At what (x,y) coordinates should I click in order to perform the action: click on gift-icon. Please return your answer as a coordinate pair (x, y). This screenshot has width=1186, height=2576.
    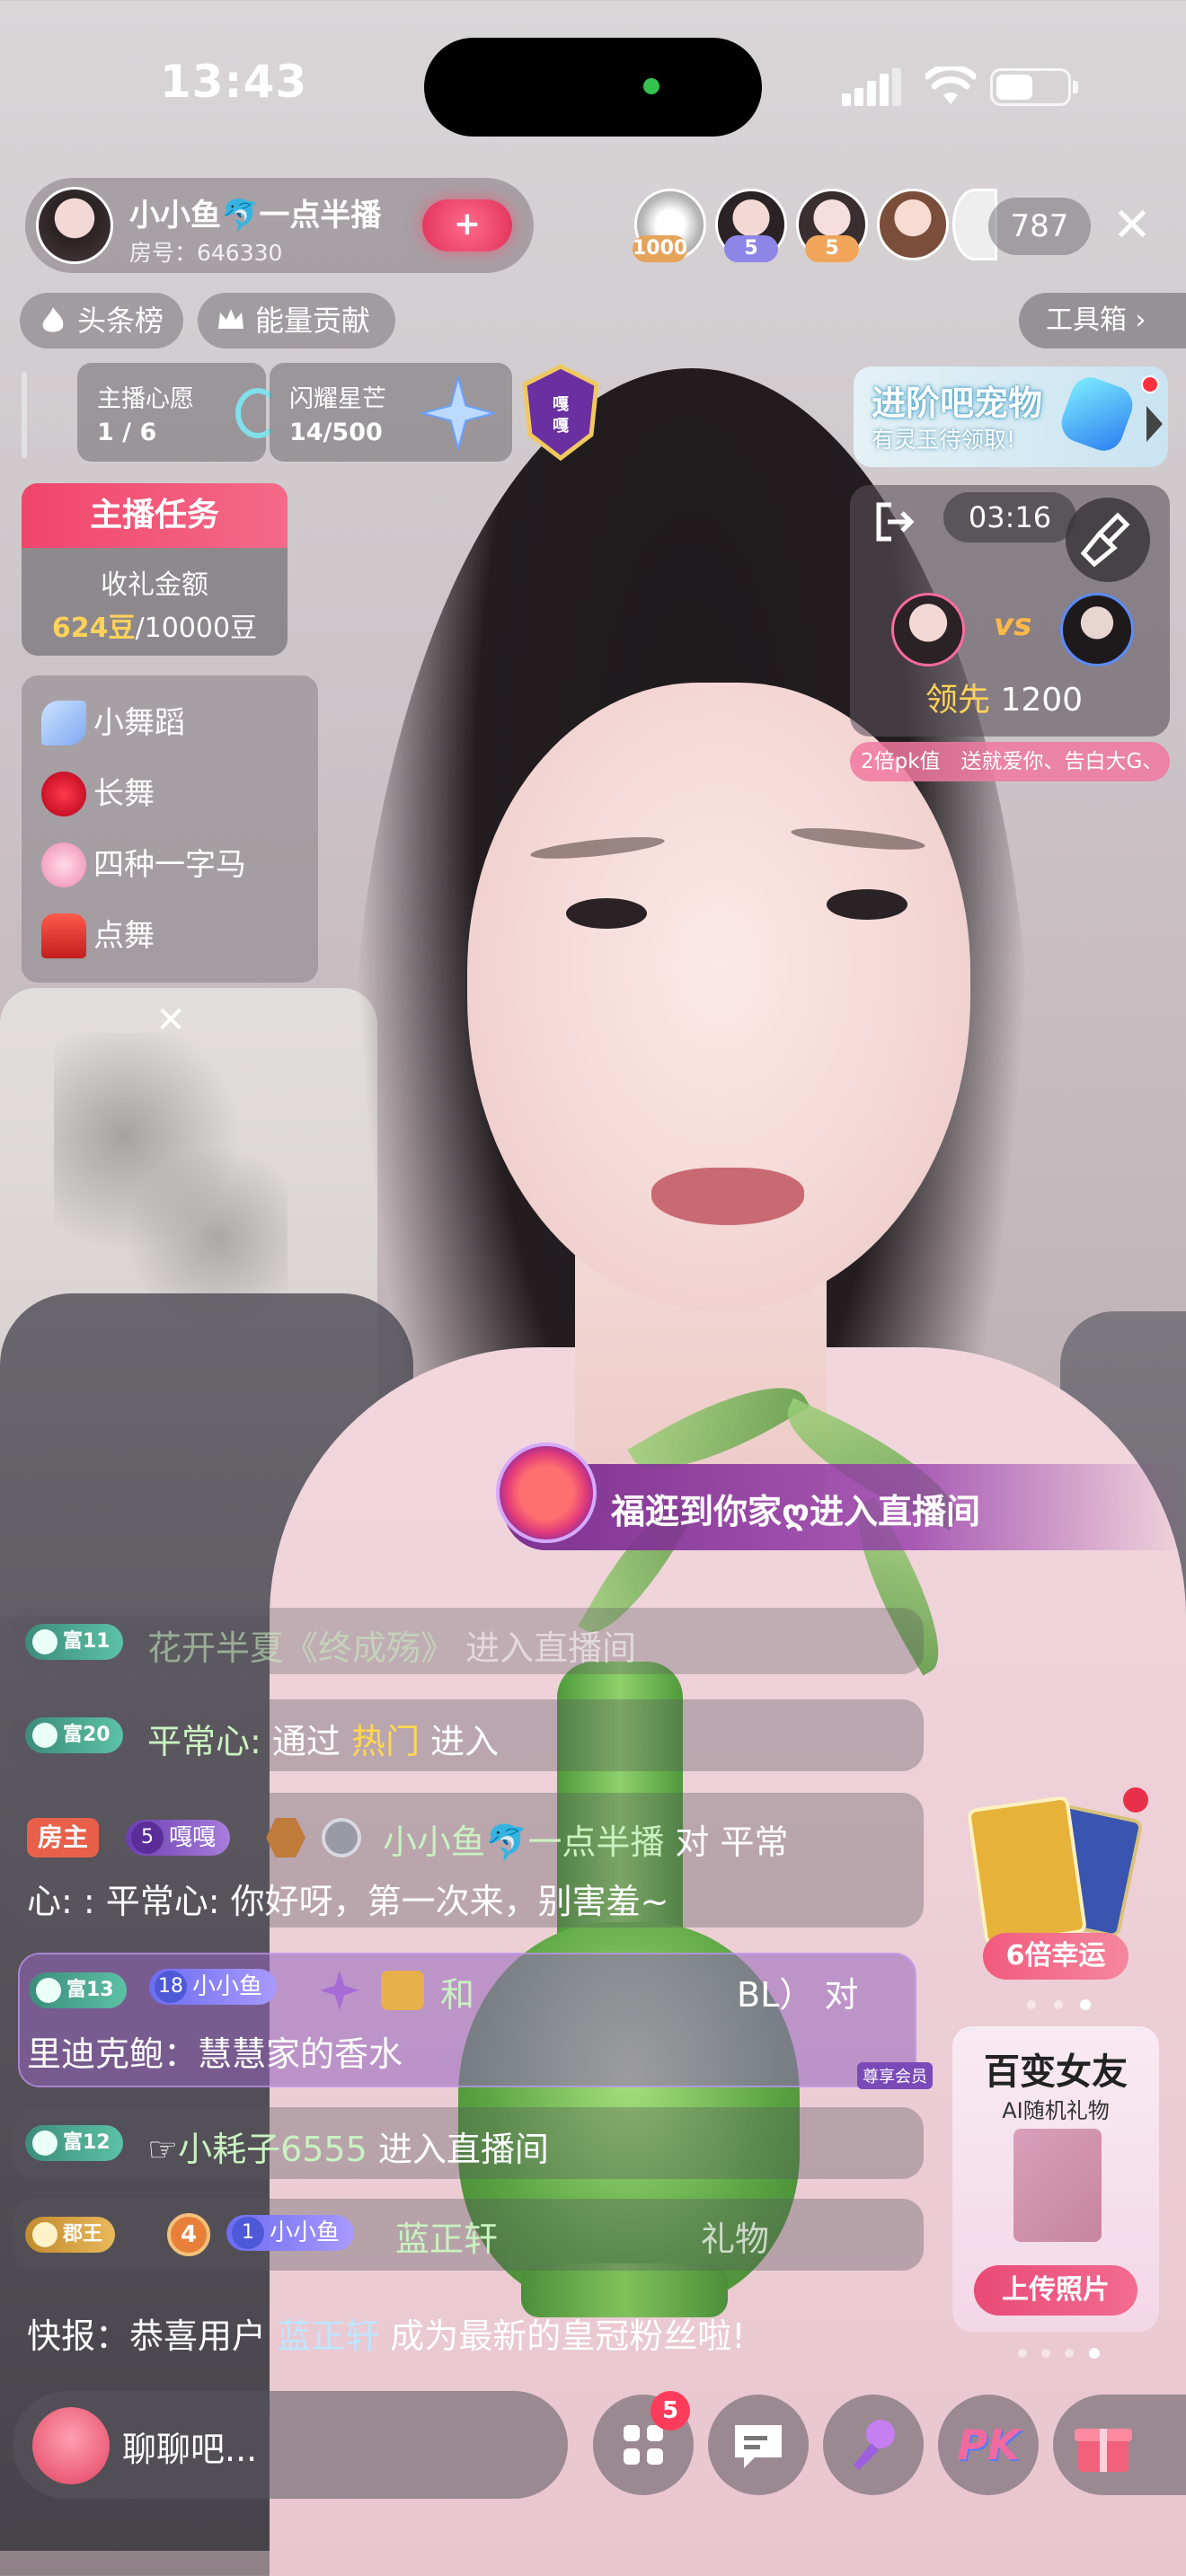
    Looking at the image, I should click on (1103, 2450).